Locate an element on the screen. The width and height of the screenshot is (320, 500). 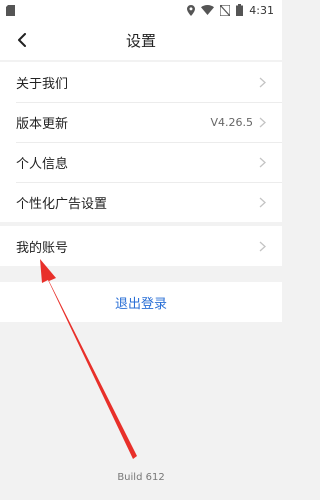
header: 设置 is located at coordinates (141, 40).